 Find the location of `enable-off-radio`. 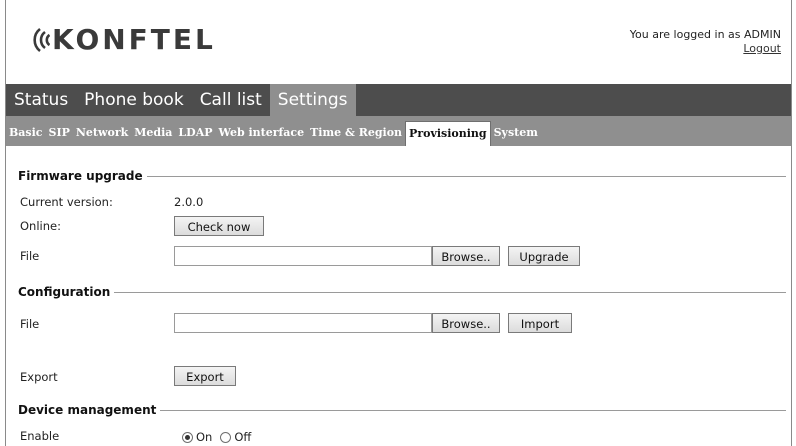

enable-off-radio is located at coordinates (226, 437).